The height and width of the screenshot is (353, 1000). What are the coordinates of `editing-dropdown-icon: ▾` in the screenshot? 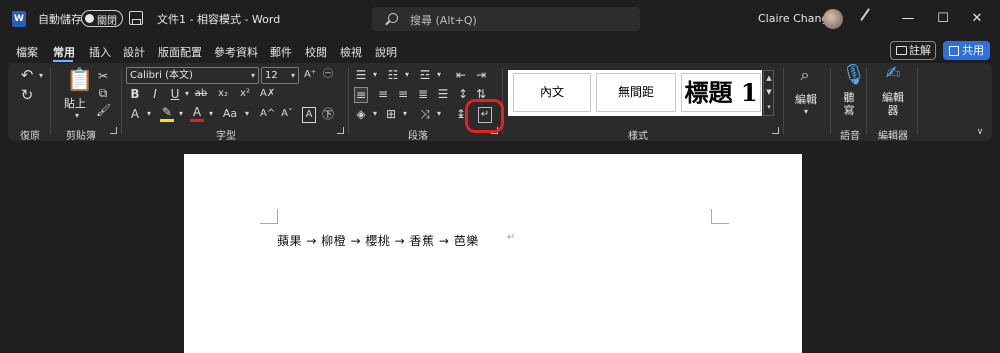 It's located at (806, 112).